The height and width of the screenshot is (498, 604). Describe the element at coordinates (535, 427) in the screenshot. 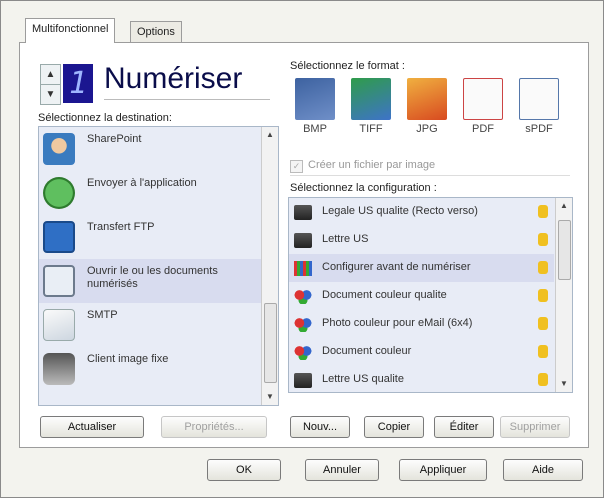

I see `delete-button: Supprimer` at that location.